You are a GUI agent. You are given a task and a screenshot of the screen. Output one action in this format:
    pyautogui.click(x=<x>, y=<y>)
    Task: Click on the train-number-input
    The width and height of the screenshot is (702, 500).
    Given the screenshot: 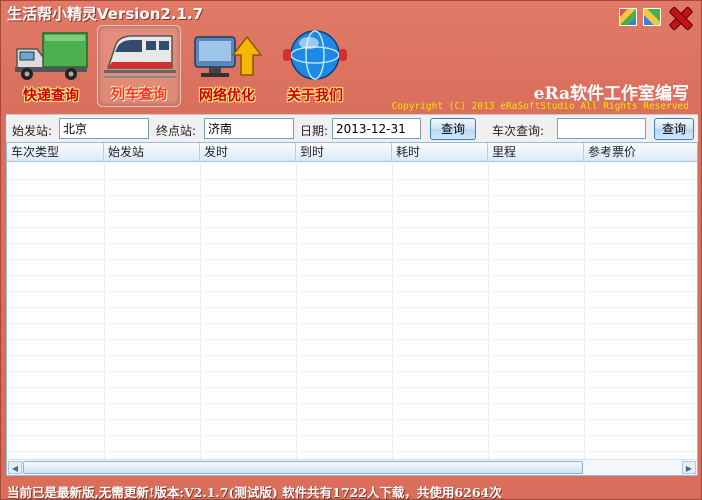 What is the action you would take?
    pyautogui.click(x=601, y=128)
    